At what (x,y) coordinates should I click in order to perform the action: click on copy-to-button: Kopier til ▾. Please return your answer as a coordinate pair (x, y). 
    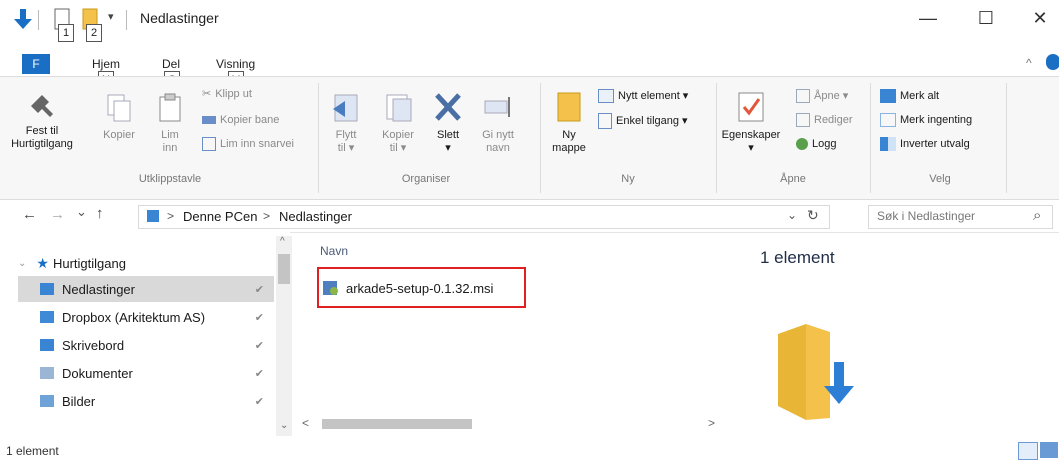
    Looking at the image, I should click on (398, 123).